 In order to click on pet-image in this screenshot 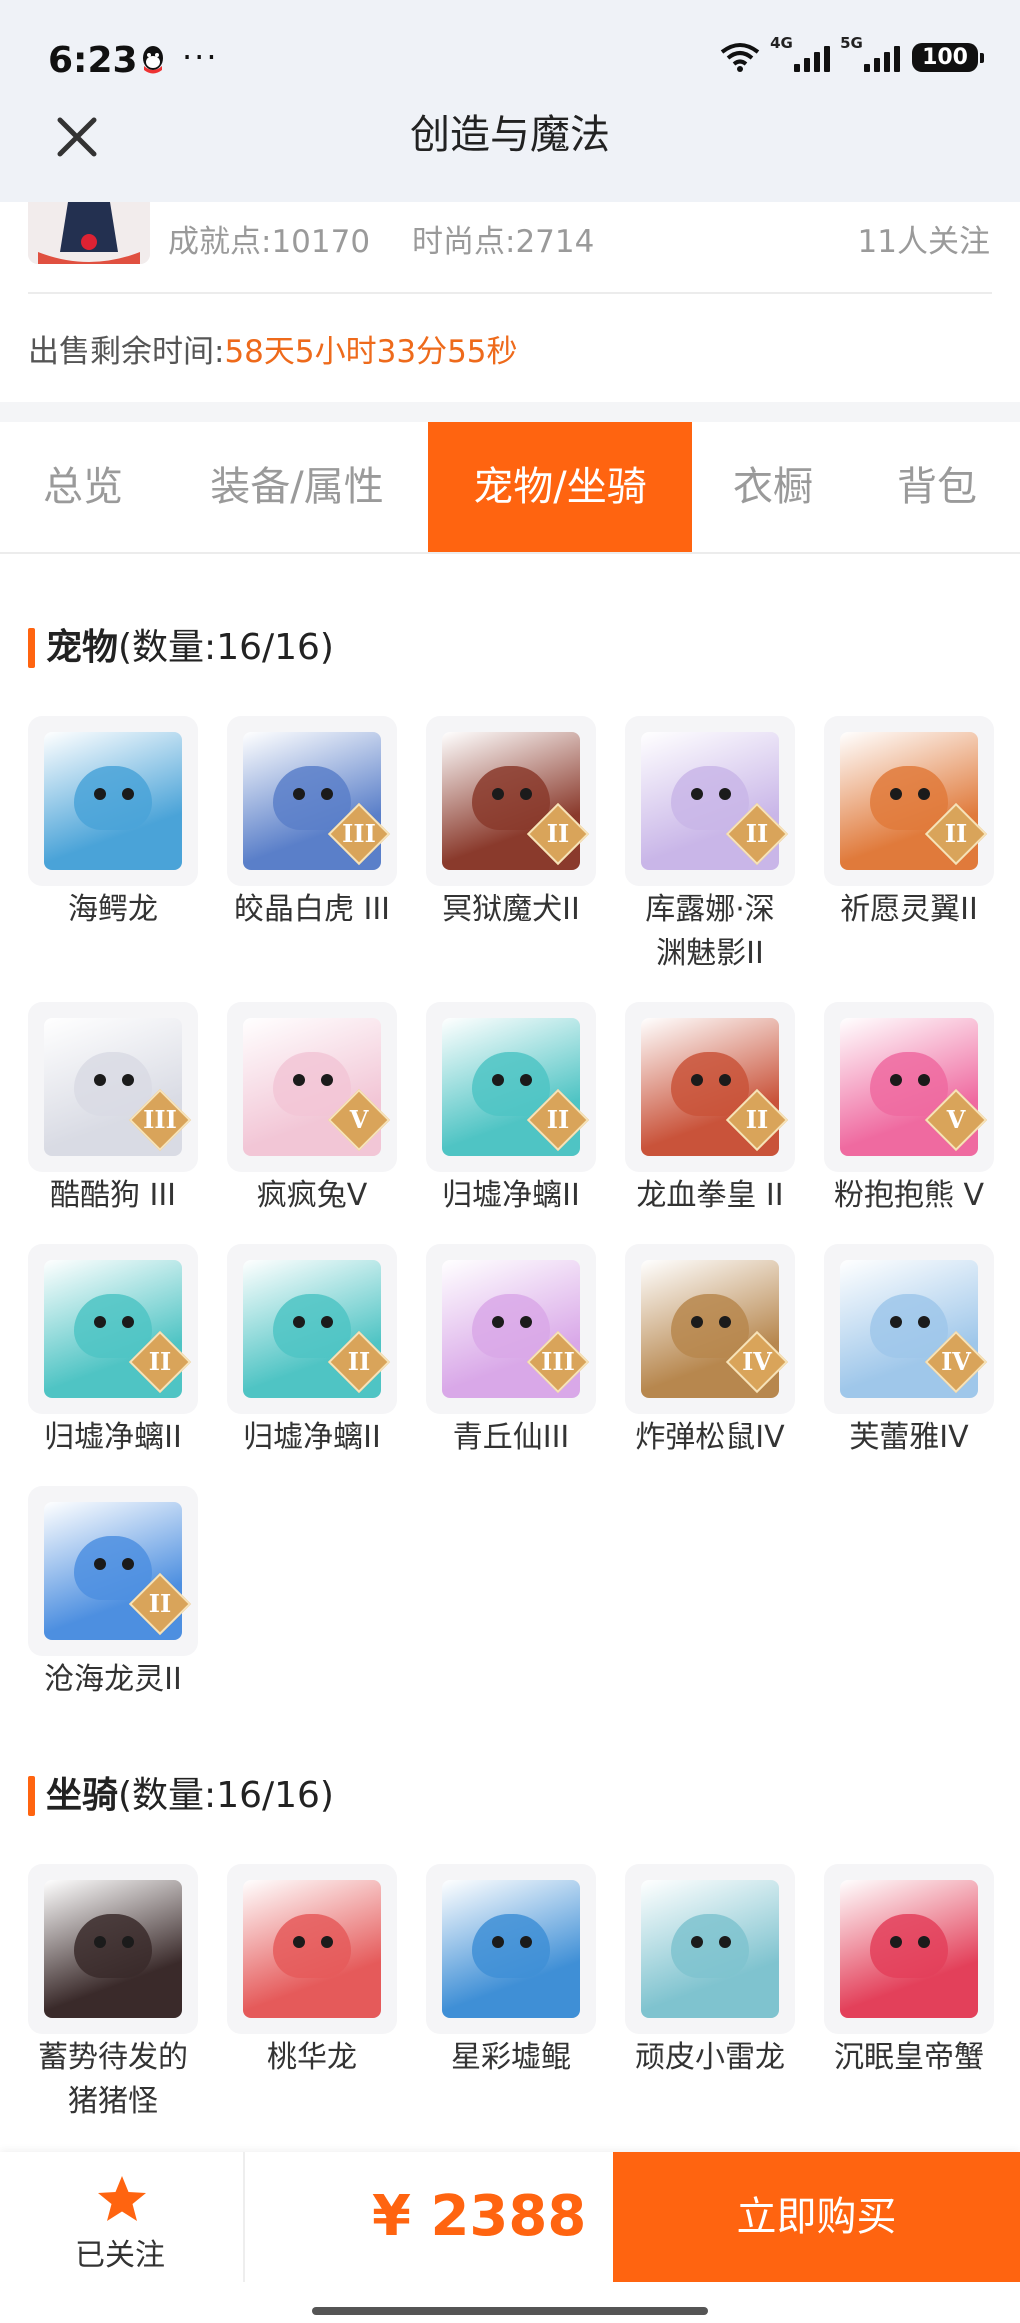, I will do `click(113, 801)`.